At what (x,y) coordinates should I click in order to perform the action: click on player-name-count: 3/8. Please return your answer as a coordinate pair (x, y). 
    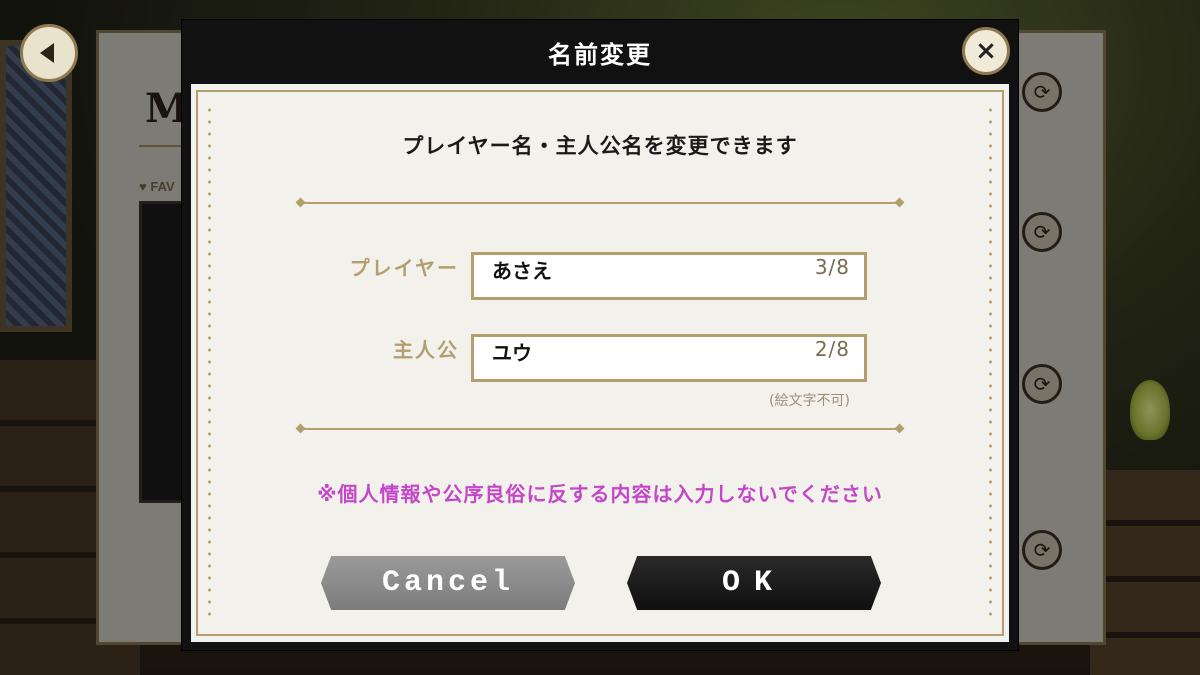
    Looking at the image, I should click on (832, 267).